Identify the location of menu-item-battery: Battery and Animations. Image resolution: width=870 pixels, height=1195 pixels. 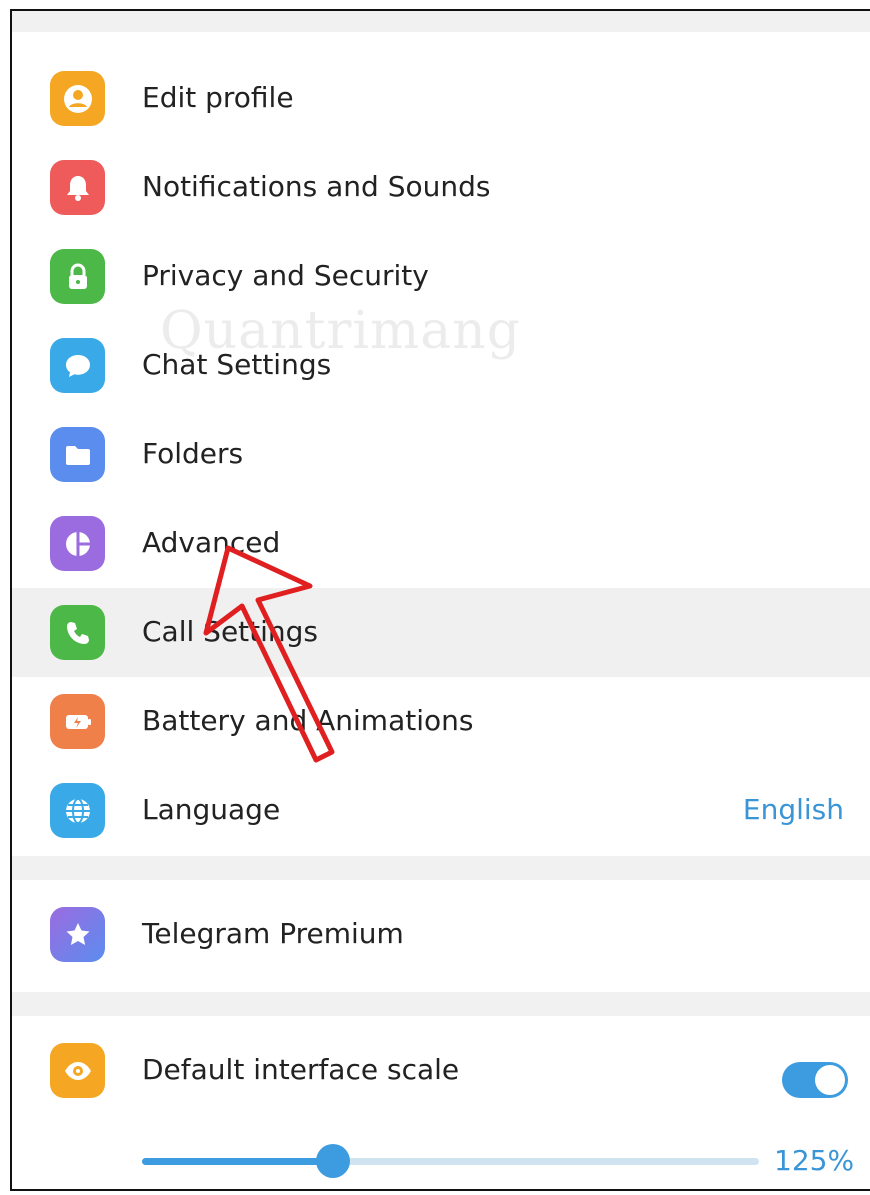
(441, 721).